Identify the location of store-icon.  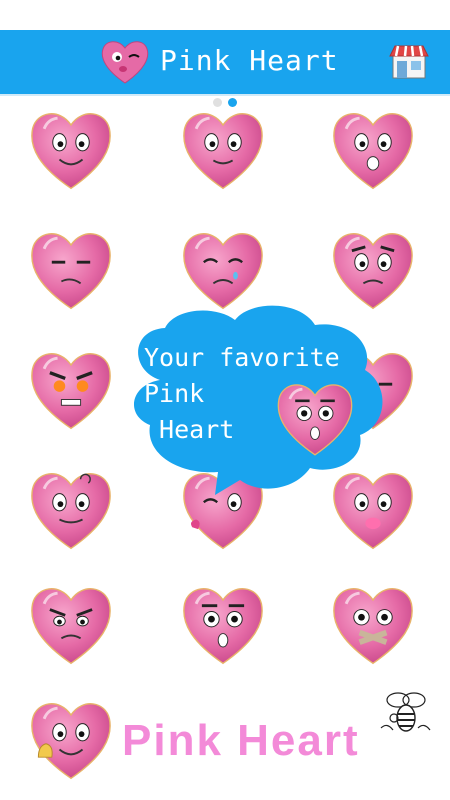
(409, 62).